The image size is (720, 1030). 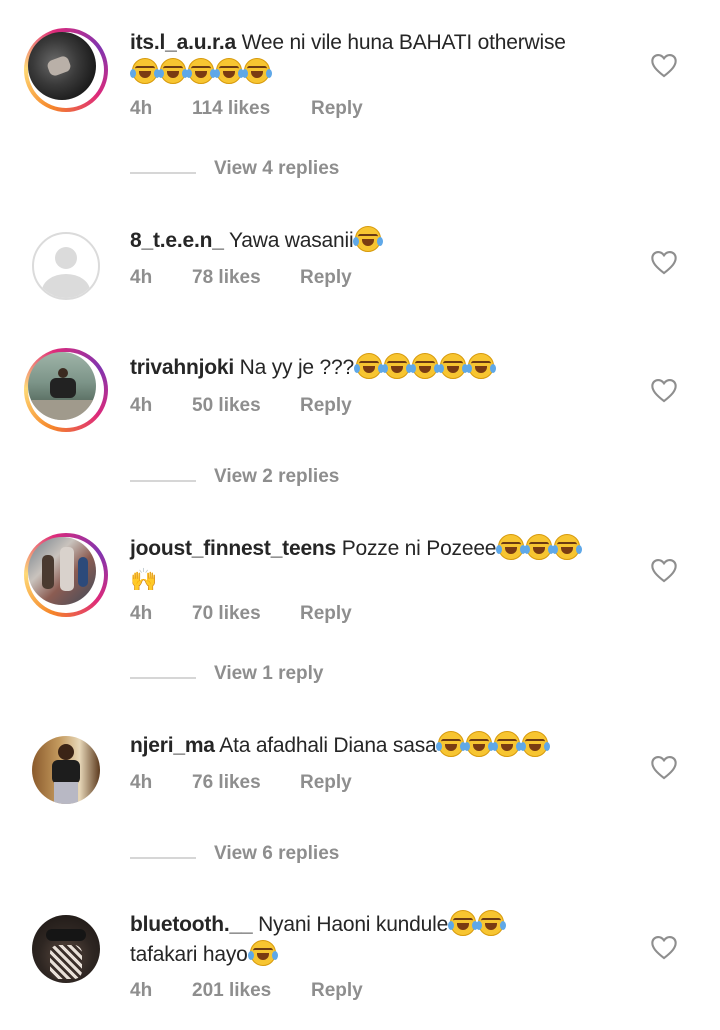 I want to click on comment-likes: 201 likes, so click(x=231, y=991).